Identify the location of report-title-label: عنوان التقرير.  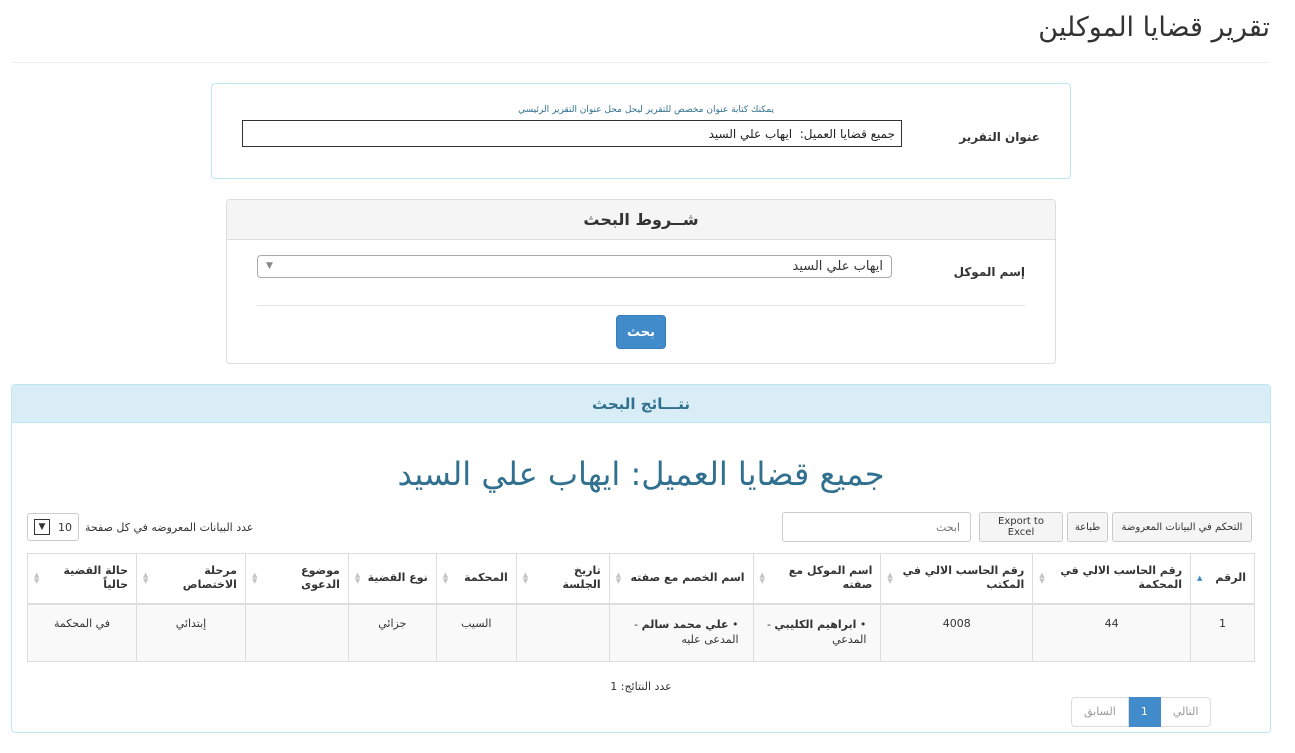
(999, 137).